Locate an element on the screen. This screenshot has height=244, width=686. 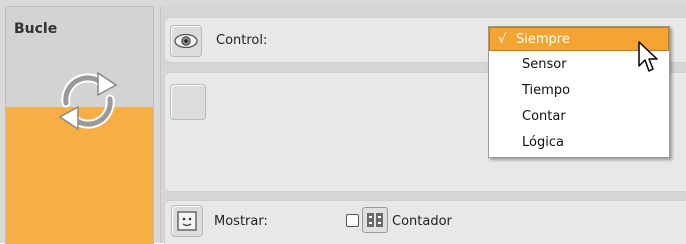
dropdown-option-label: Tiempo is located at coordinates (546, 90).